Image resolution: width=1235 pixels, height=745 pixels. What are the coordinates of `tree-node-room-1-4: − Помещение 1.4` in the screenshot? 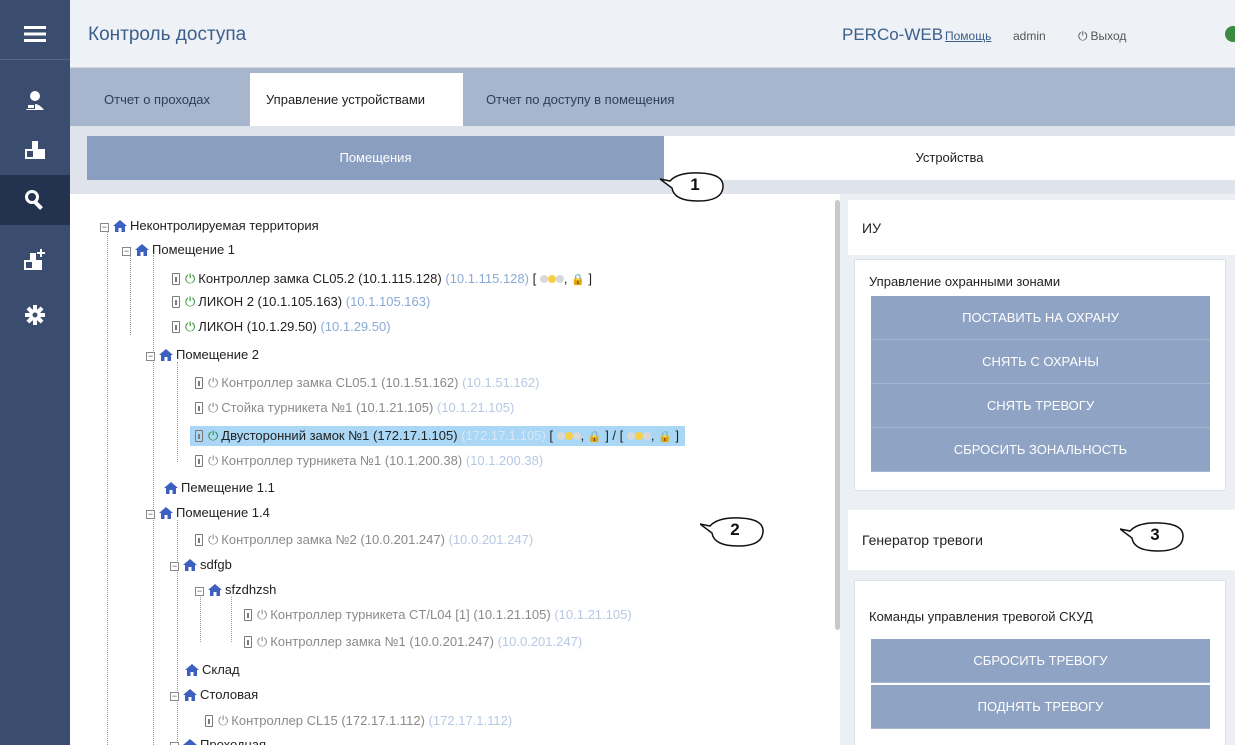 It's located at (208, 513).